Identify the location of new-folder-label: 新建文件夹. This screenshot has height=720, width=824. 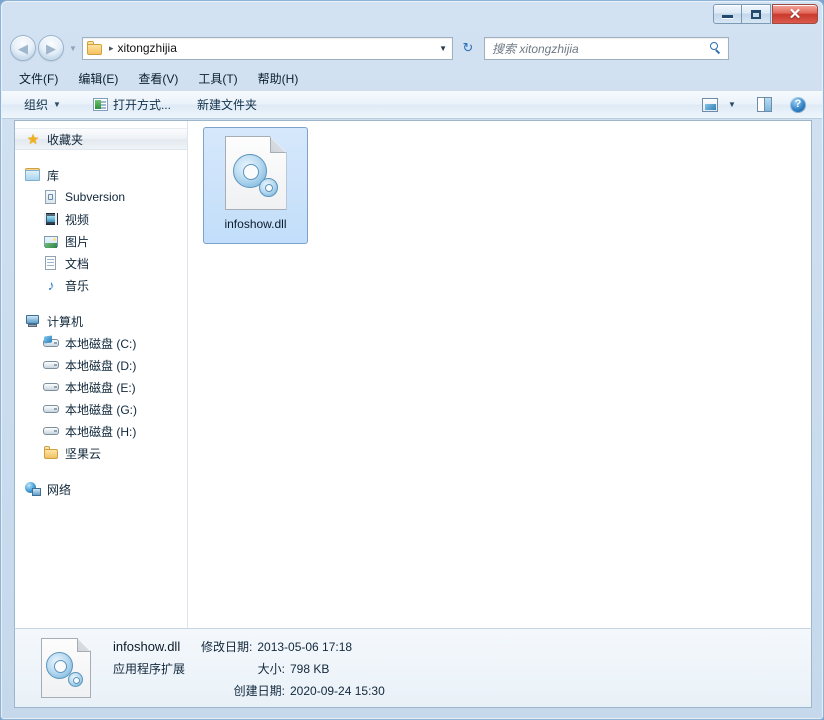
(226, 105).